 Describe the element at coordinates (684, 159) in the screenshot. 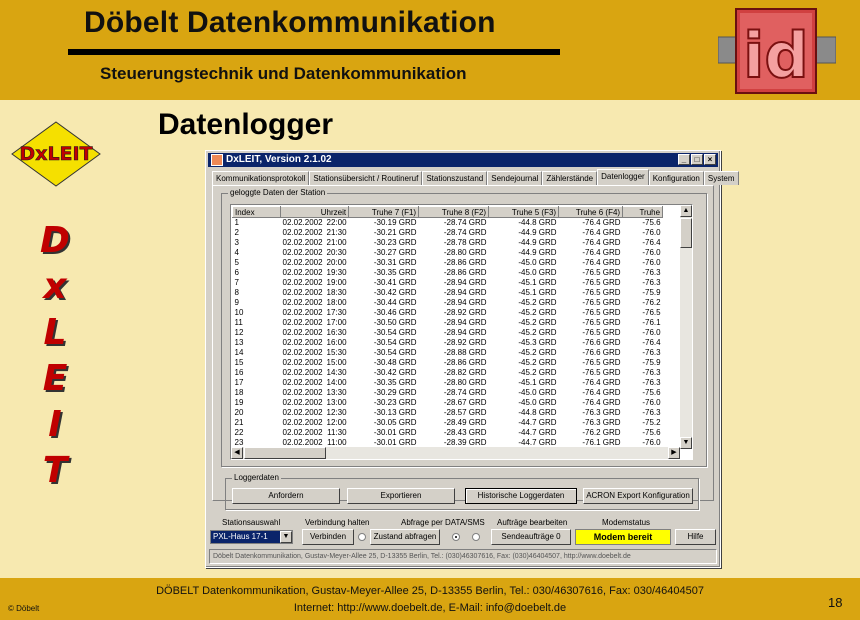

I see `minimize-icon: _` at that location.